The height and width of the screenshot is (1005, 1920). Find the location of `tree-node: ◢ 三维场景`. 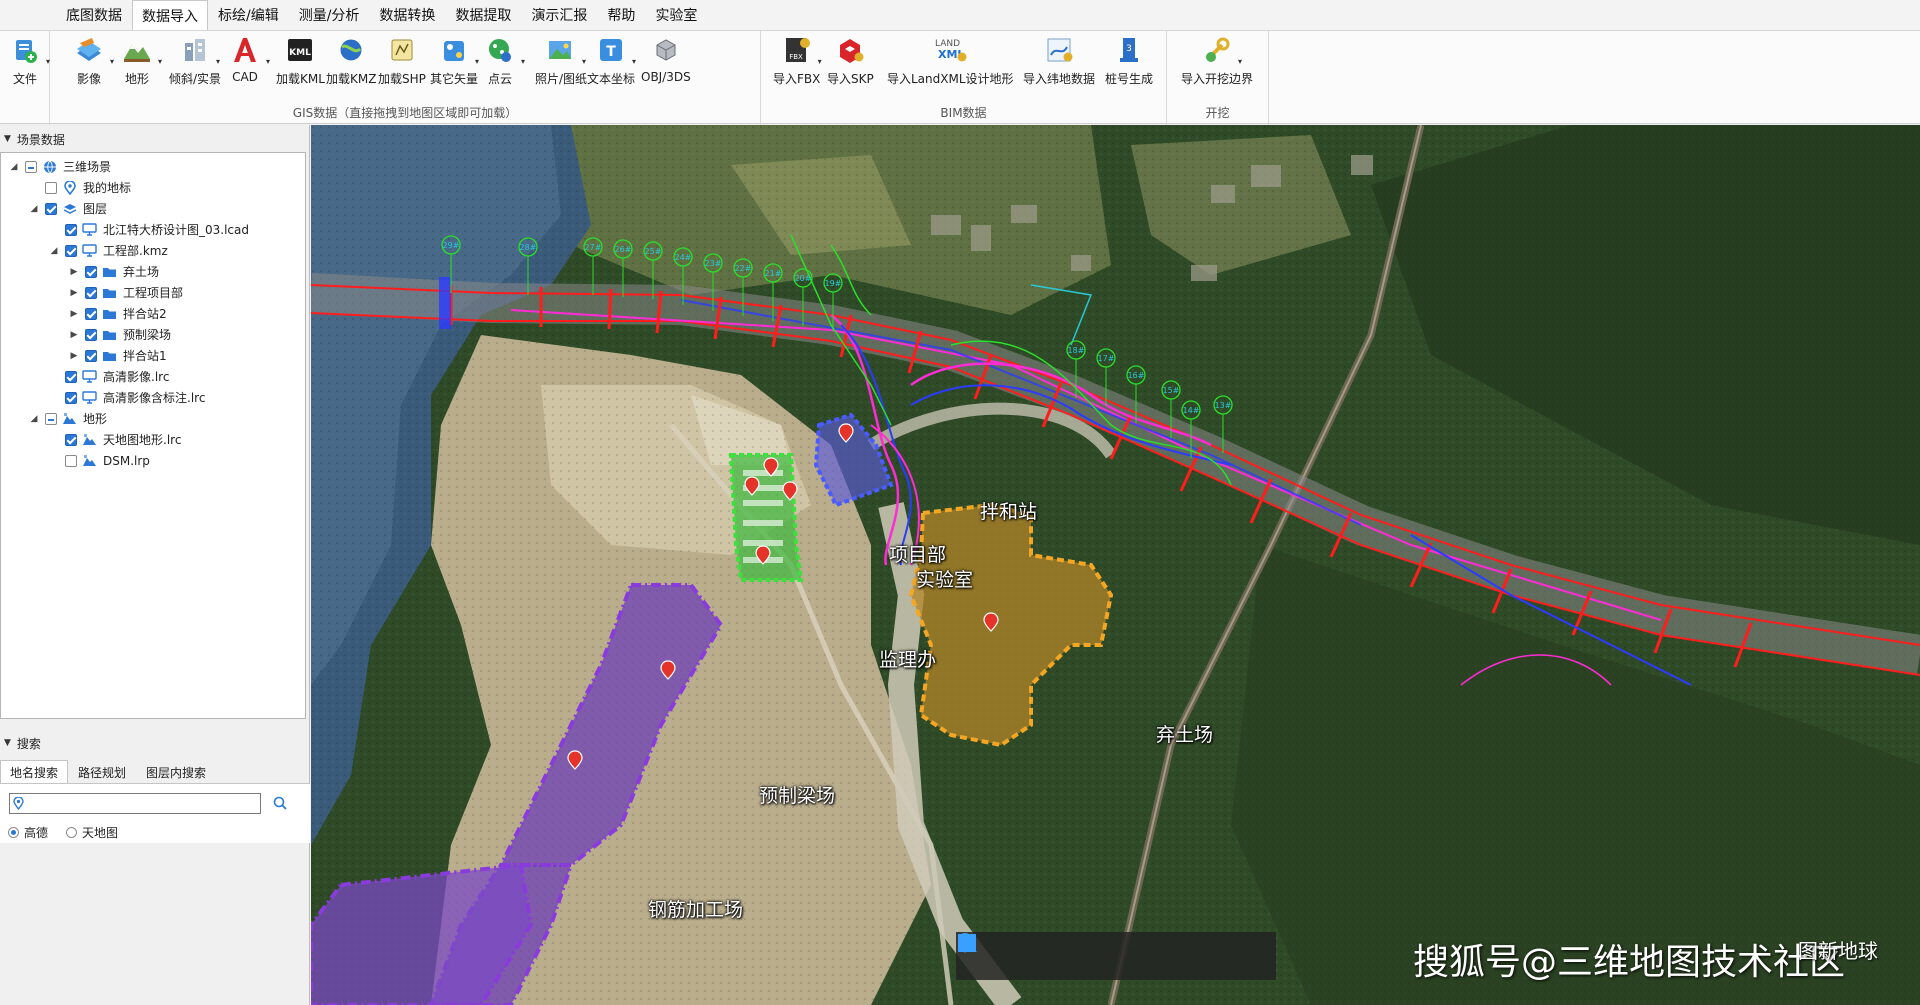

tree-node: ◢ 三维场景 is located at coordinates (59, 166).